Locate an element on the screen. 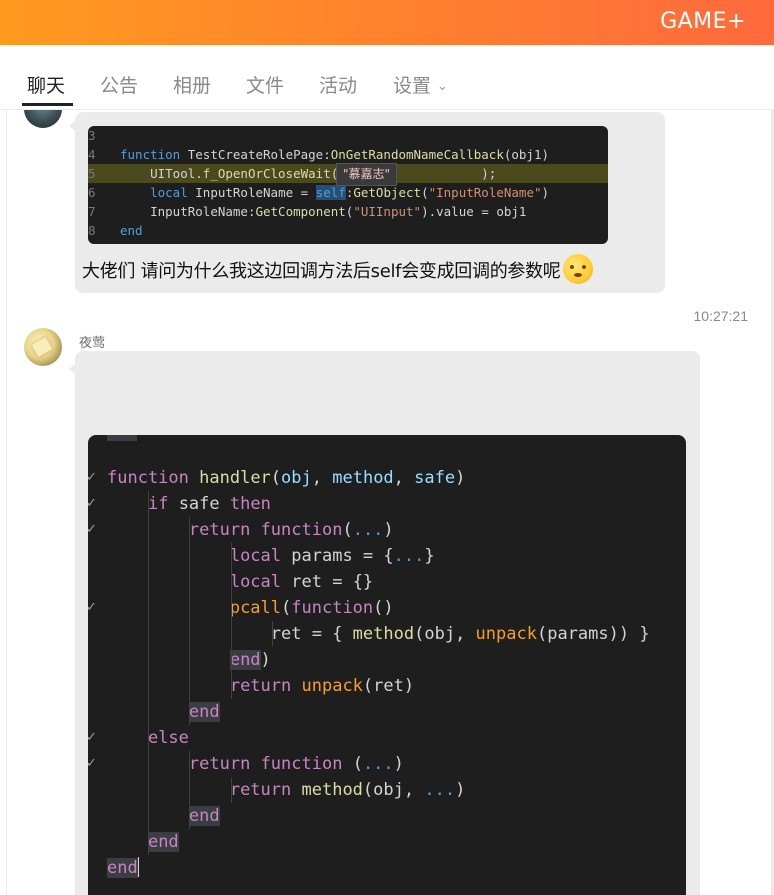 This screenshot has width=774, height=895. code-line: return method(obj, ...) is located at coordinates (347, 790).